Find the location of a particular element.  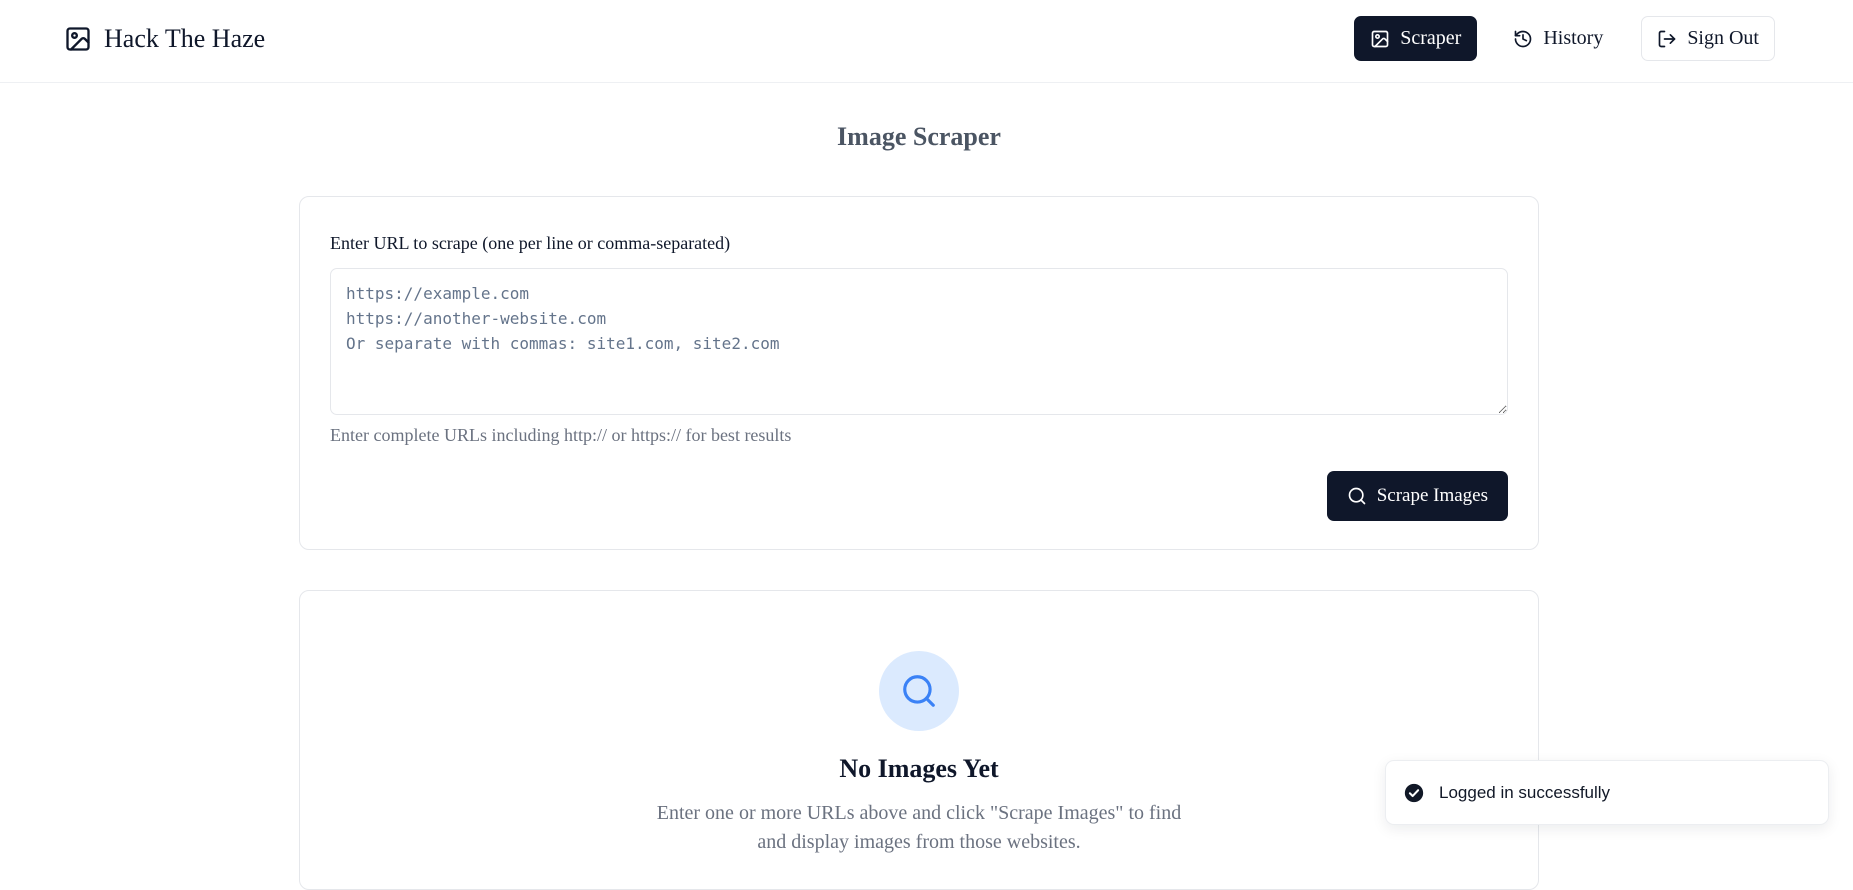

sign-out-label: Sign Out is located at coordinates (1723, 38).